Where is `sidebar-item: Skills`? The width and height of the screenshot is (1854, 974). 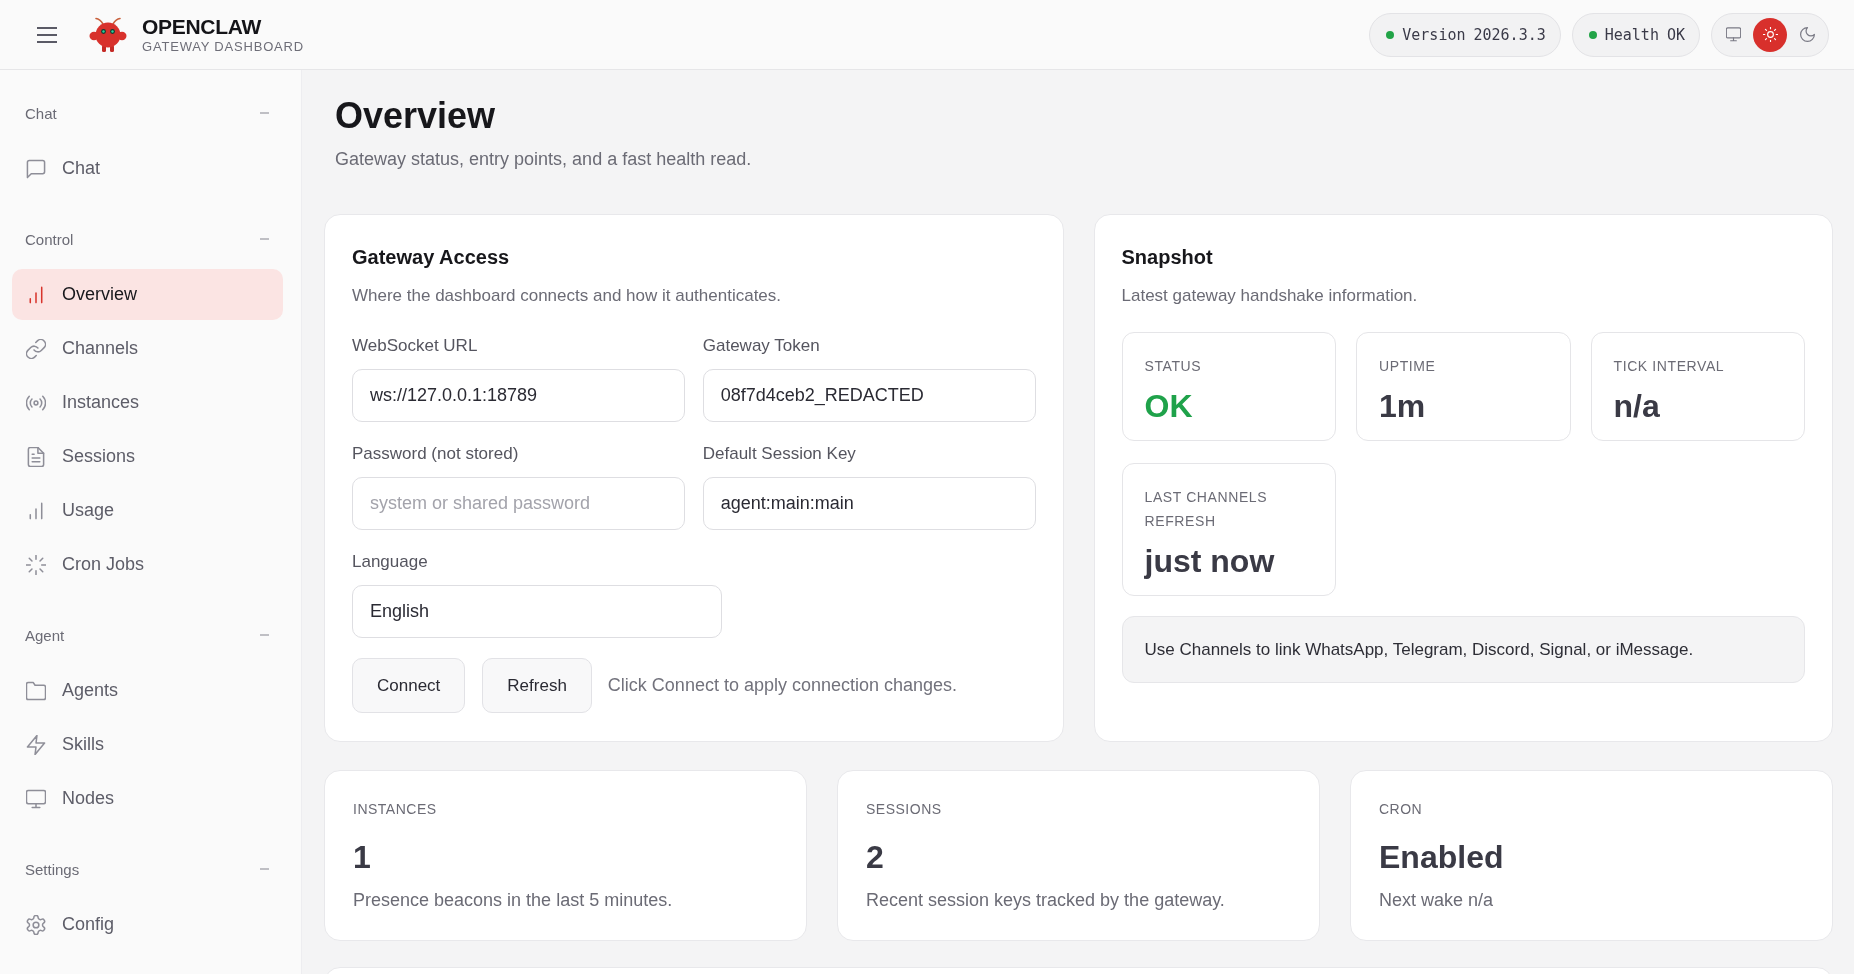
sidebar-item: Skills is located at coordinates (147, 744).